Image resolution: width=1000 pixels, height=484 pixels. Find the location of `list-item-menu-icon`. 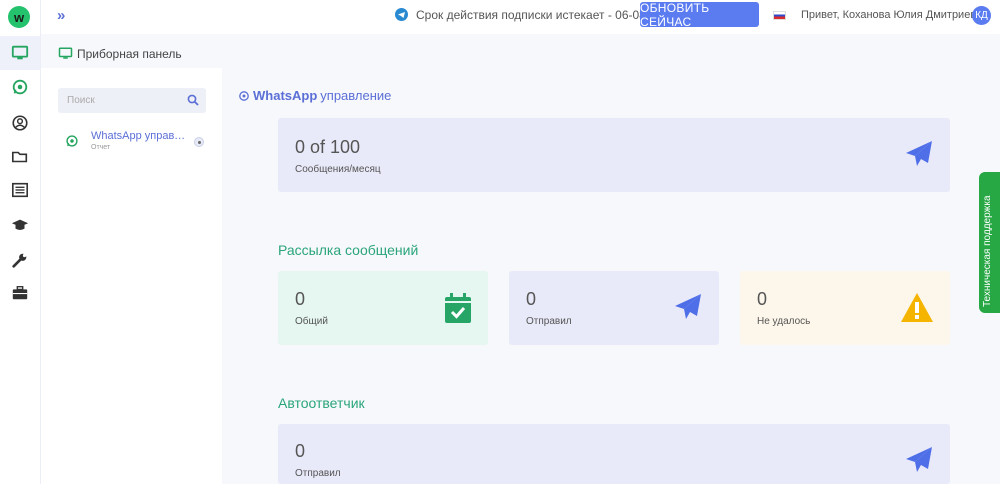

list-item-menu-icon is located at coordinates (199, 142).